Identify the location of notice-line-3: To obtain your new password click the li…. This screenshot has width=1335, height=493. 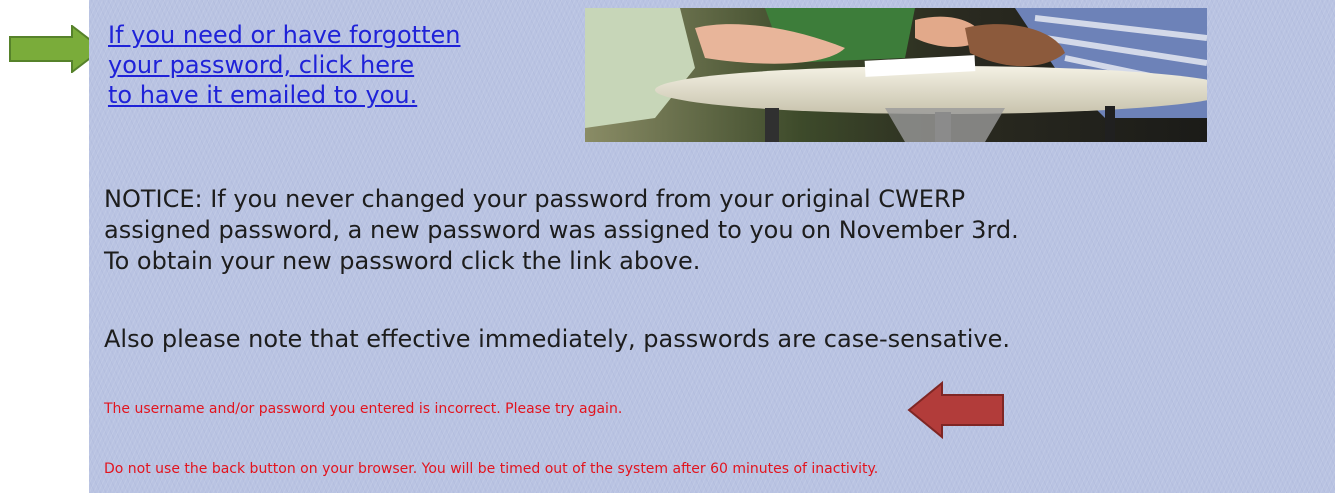
(402, 261).